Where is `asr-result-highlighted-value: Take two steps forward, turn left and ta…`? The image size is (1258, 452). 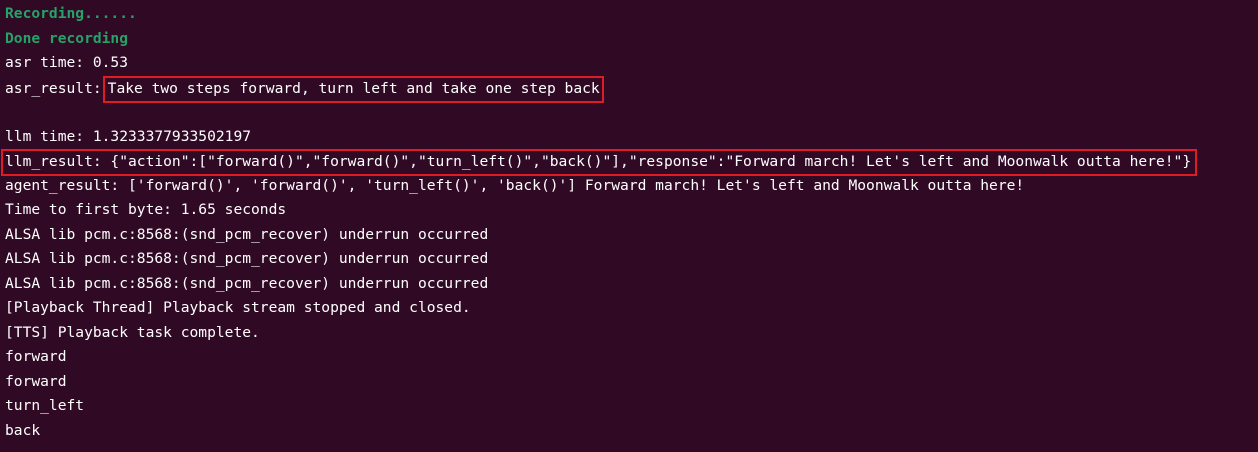
asr-result-highlighted-value: Take two steps forward, turn left and ta… is located at coordinates (353, 89).